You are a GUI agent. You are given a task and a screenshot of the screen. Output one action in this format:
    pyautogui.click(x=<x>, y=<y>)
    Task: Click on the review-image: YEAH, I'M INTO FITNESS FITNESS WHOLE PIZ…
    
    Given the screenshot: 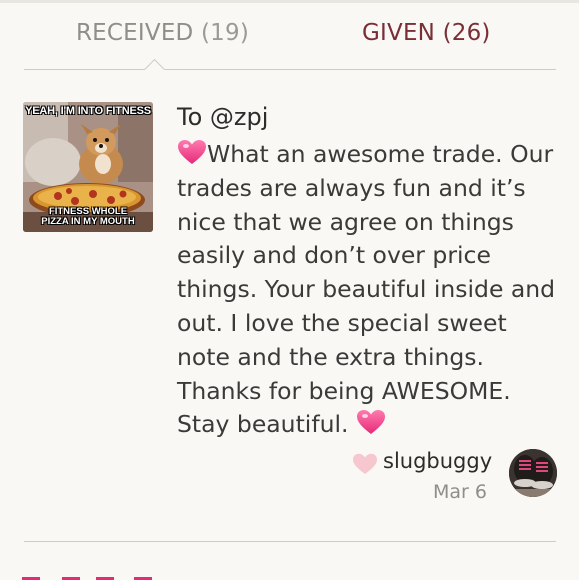 What is the action you would take?
    pyautogui.click(x=88, y=167)
    